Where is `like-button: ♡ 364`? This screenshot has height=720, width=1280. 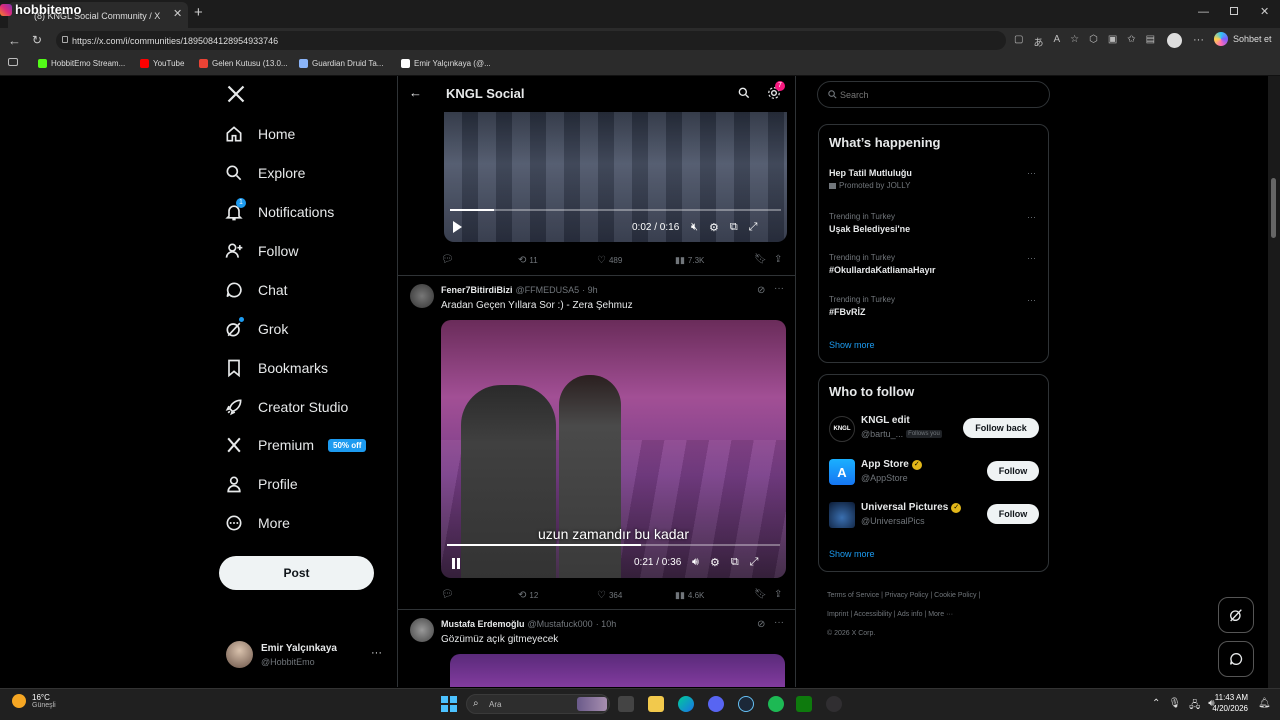
like-button: ♡ 364 is located at coordinates (609, 595).